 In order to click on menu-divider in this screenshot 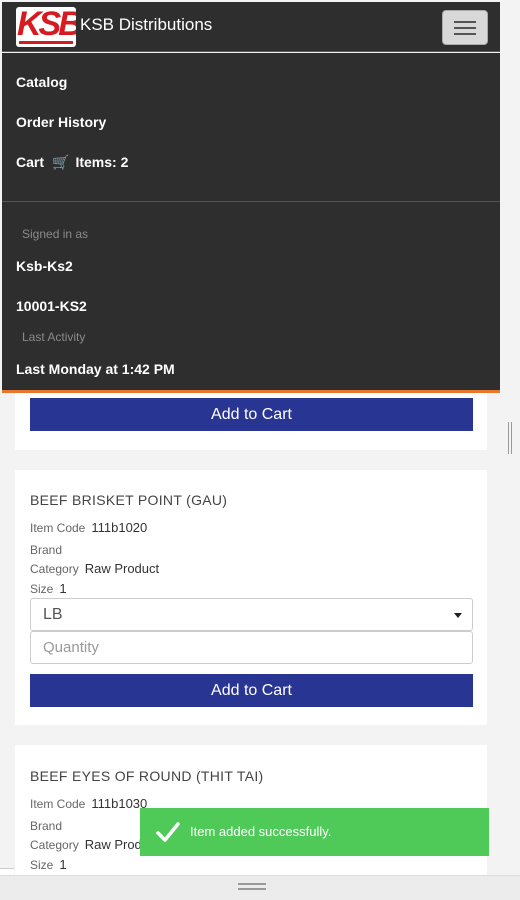, I will do `click(251, 201)`.